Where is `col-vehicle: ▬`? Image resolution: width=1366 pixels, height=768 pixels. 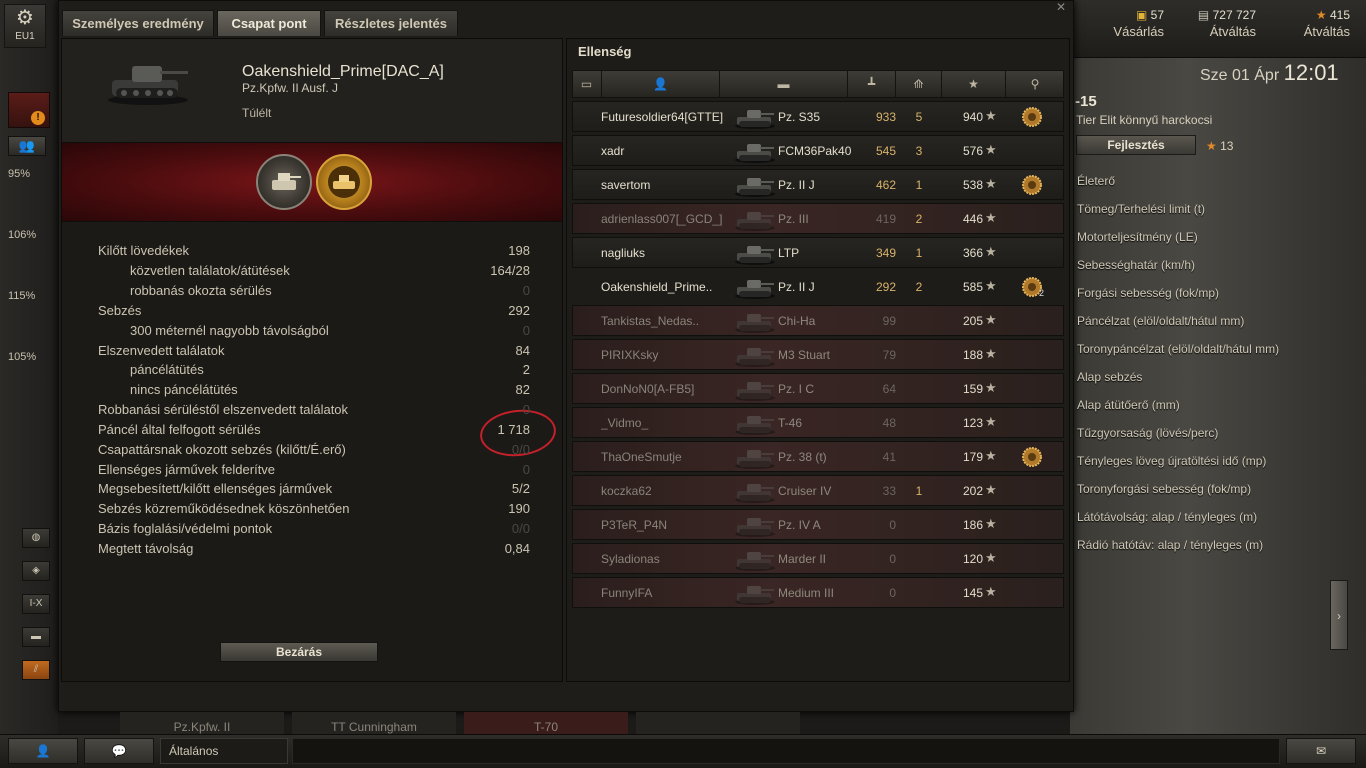 col-vehicle: ▬ is located at coordinates (784, 84).